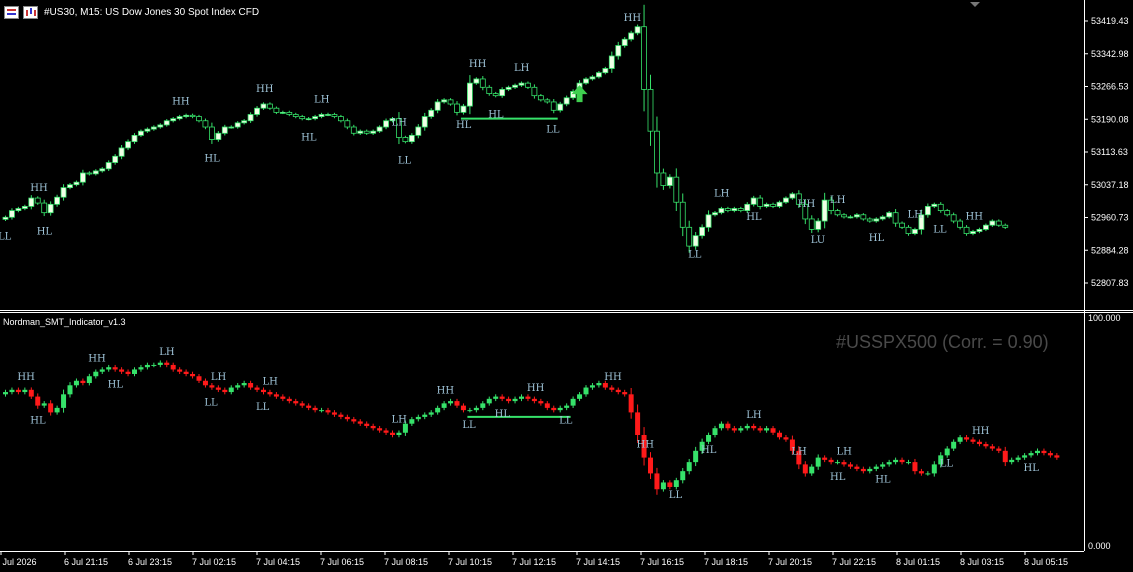 This screenshot has height=572, width=1133. What do you see at coordinates (470, 562) in the screenshot?
I see `time-tick-label: 7 Jul 10:15` at bounding box center [470, 562].